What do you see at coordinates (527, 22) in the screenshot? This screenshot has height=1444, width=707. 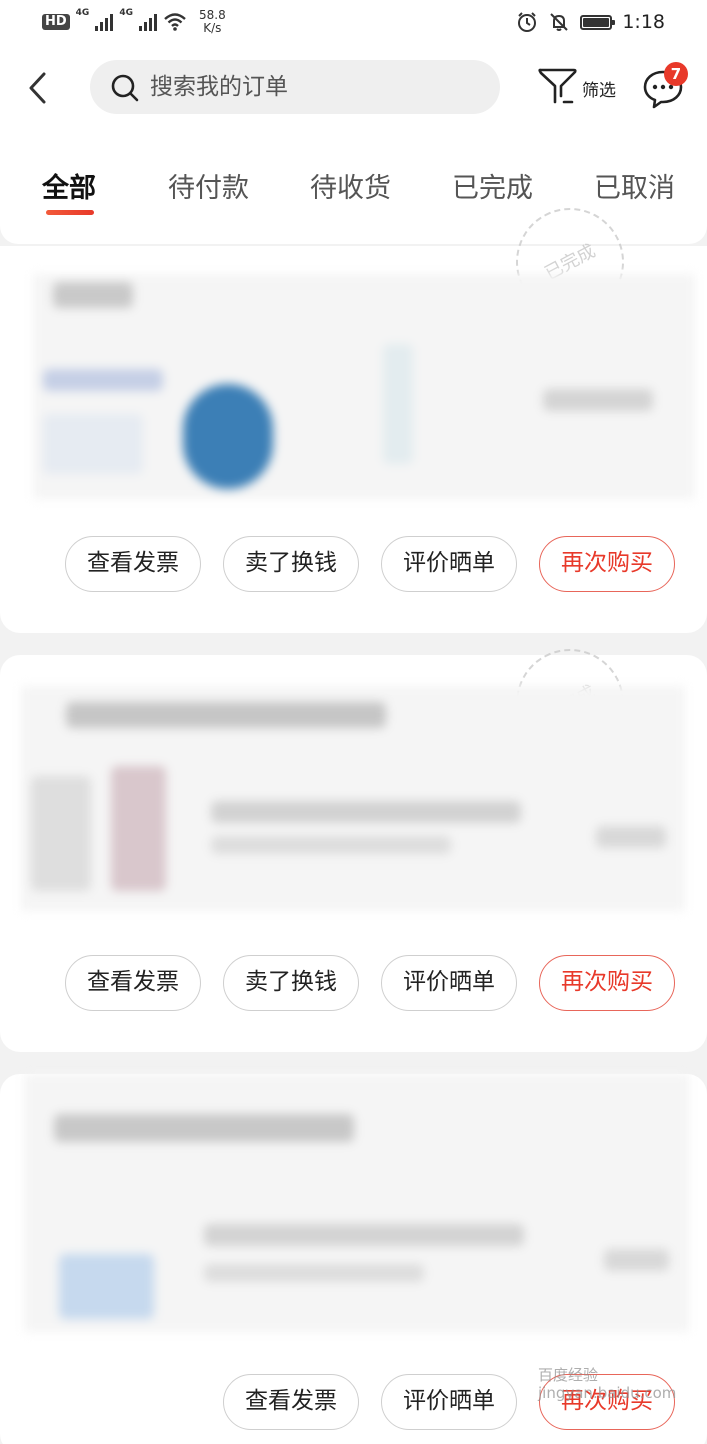 I see `alarm-icon` at bounding box center [527, 22].